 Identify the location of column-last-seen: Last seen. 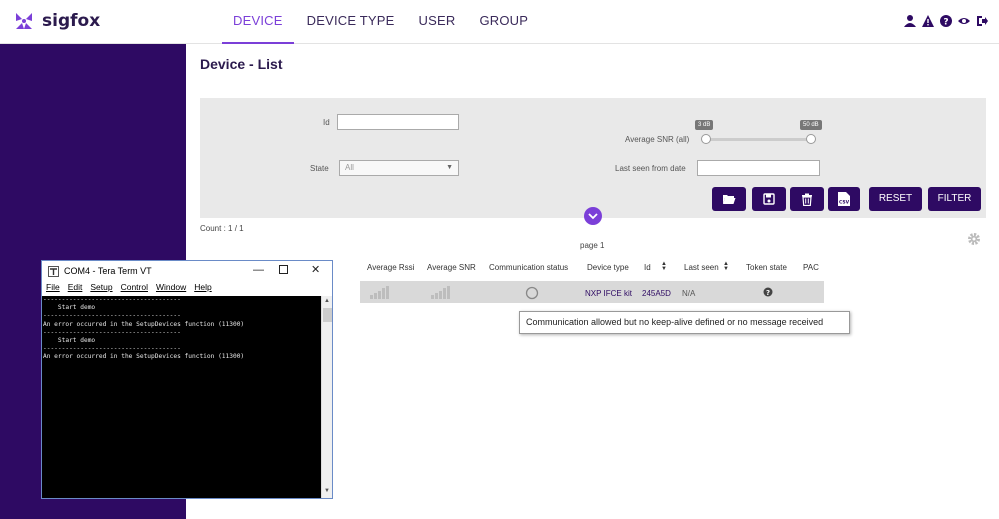
(701, 267).